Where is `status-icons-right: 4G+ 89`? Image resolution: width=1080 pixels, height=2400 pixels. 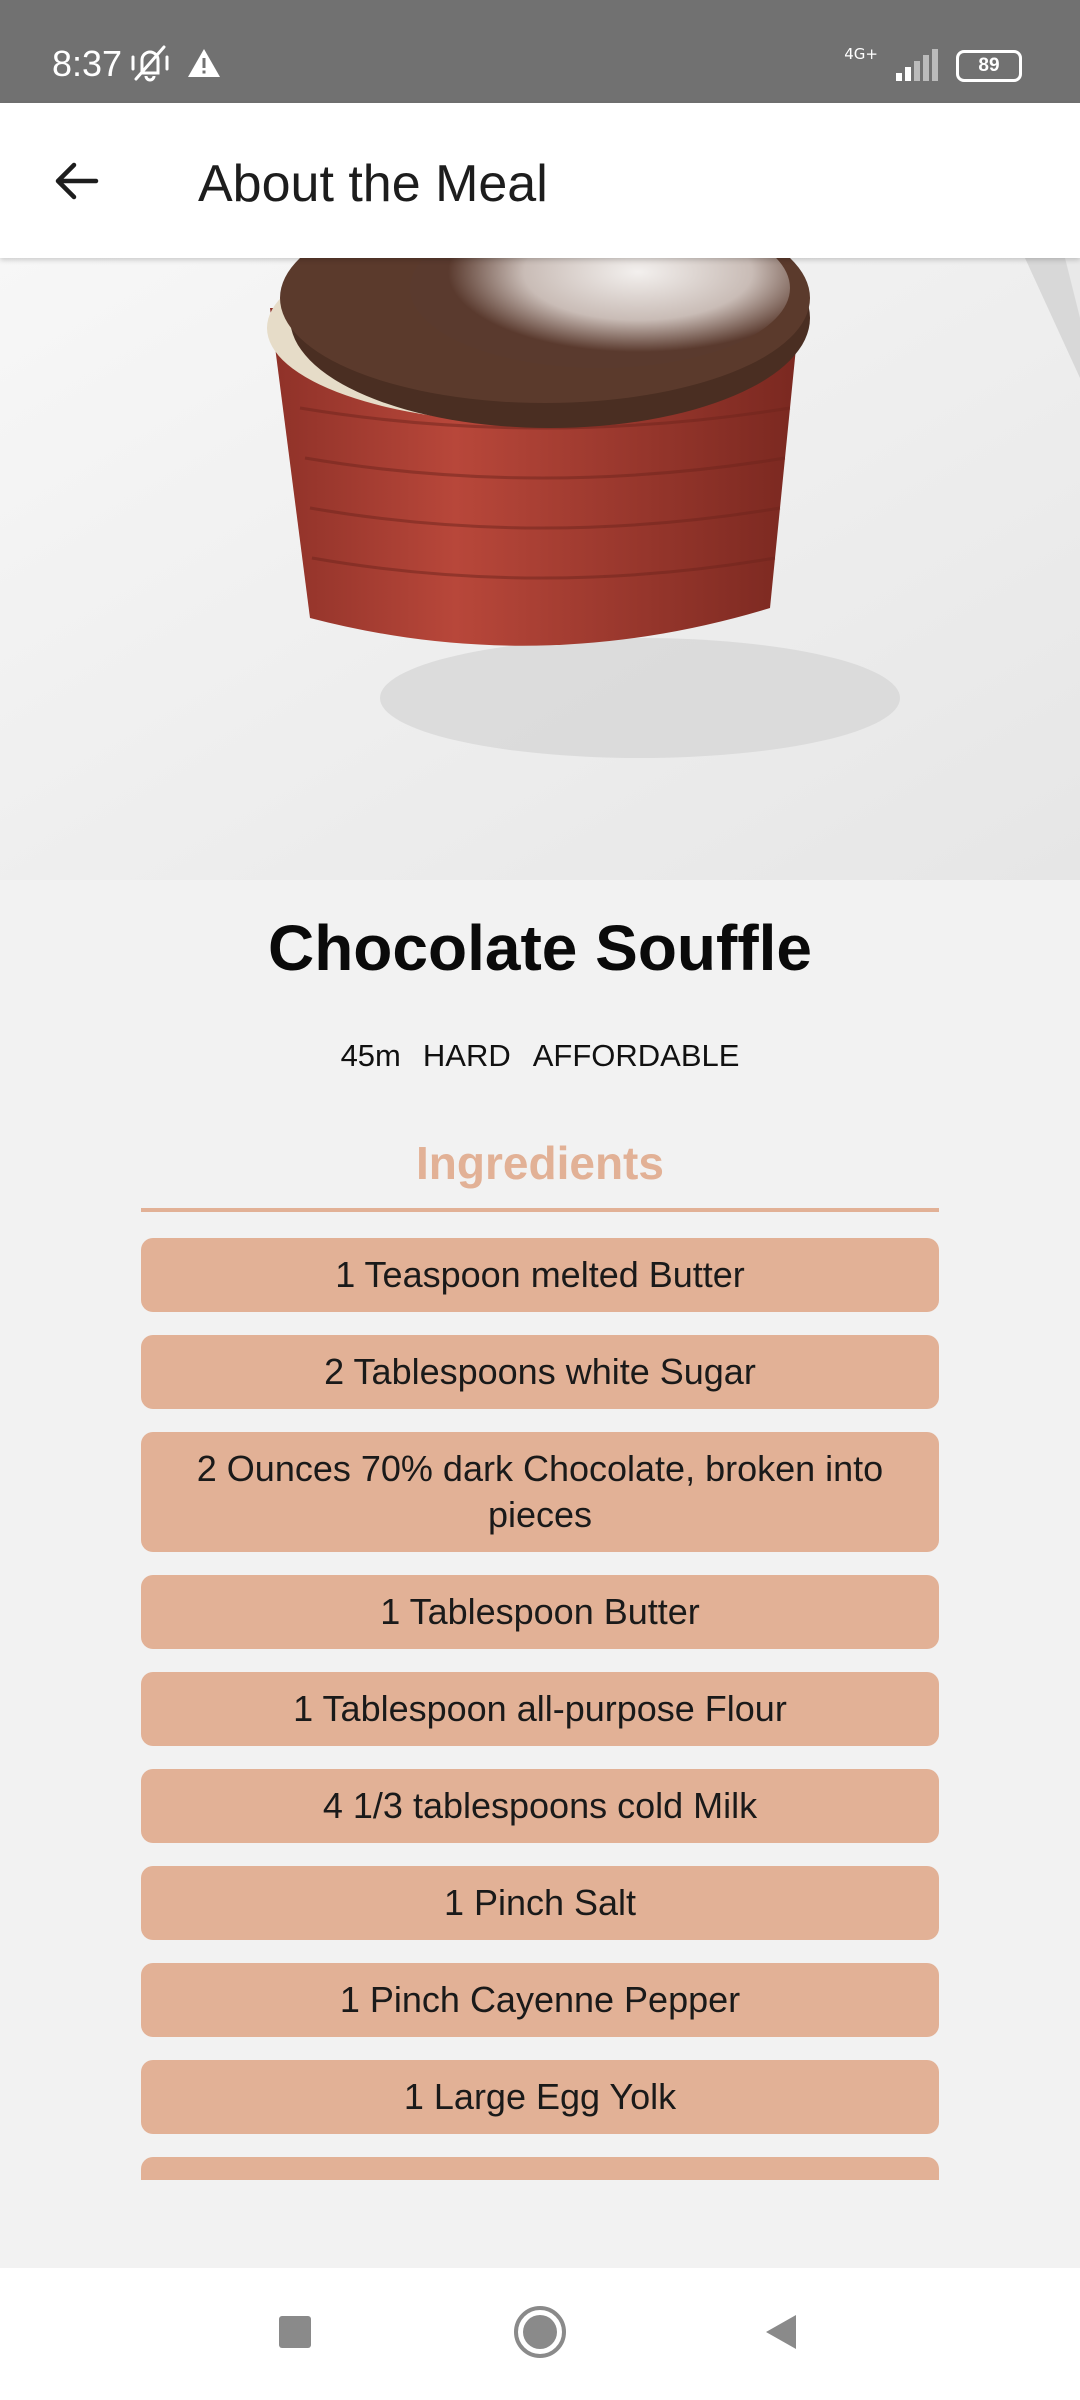 status-icons-right: 4G+ 89 is located at coordinates (933, 66).